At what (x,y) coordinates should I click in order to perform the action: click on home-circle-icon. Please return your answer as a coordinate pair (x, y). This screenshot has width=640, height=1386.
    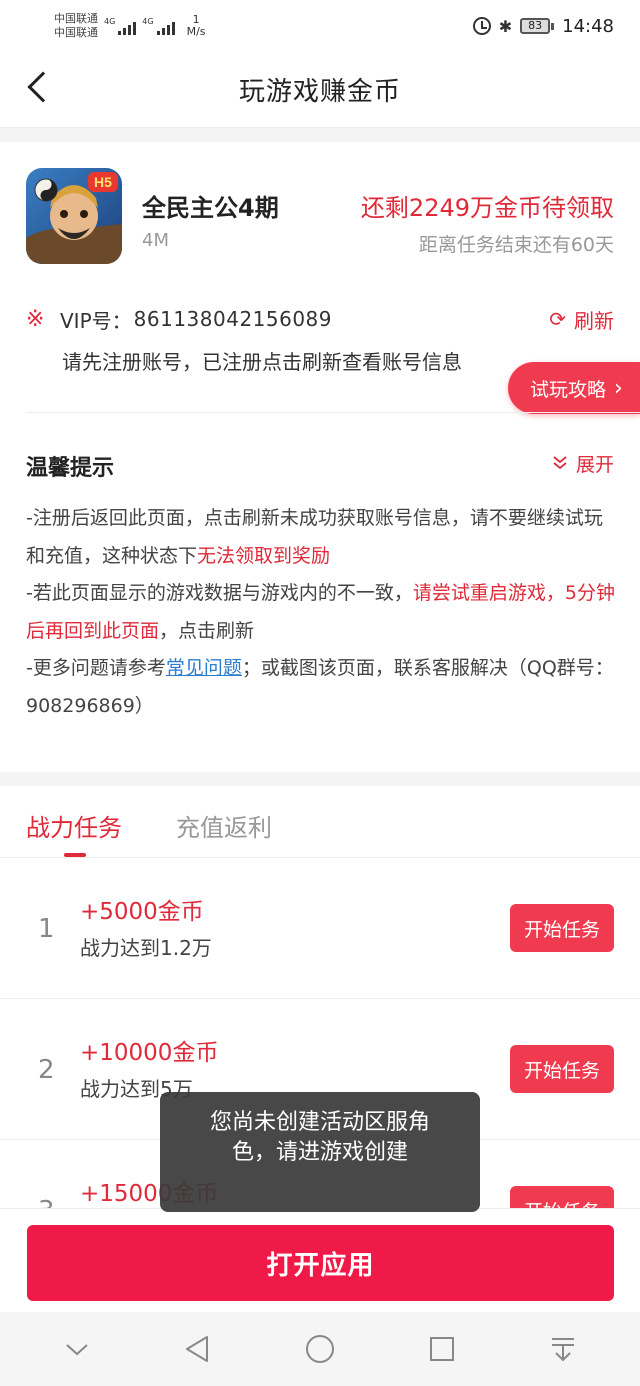
    Looking at the image, I should click on (320, 1349).